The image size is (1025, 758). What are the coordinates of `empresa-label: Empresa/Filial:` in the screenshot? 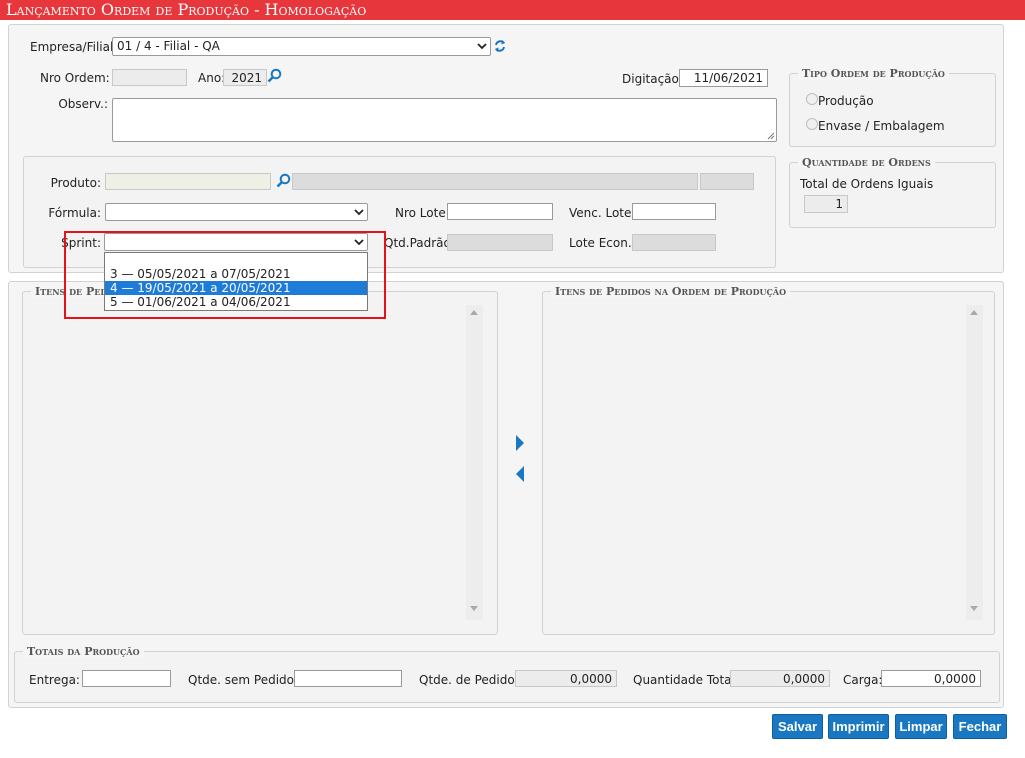 It's located at (74, 47).